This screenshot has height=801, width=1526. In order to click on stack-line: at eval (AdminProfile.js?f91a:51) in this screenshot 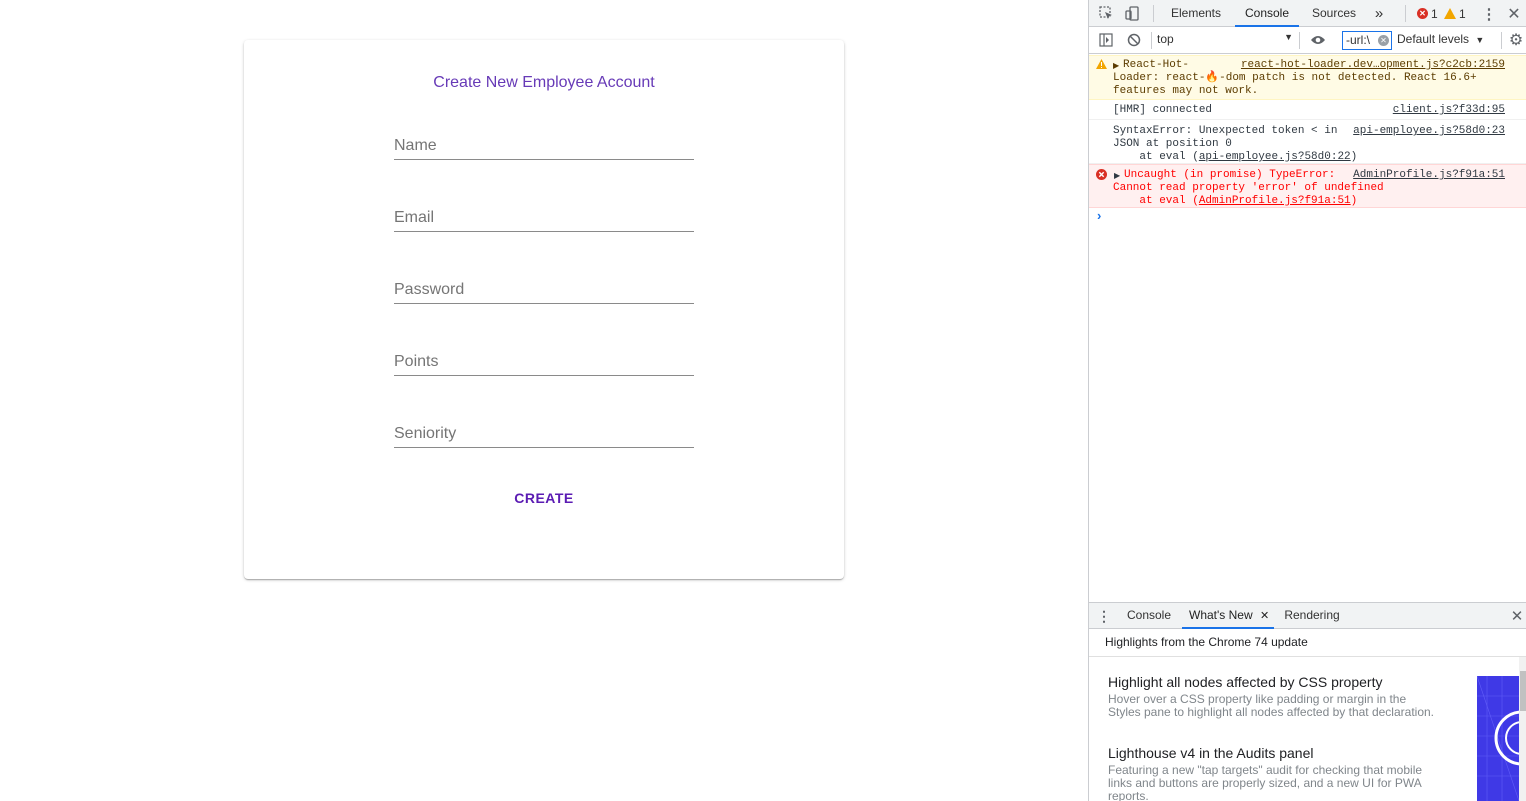, I will do `click(1307, 201)`.